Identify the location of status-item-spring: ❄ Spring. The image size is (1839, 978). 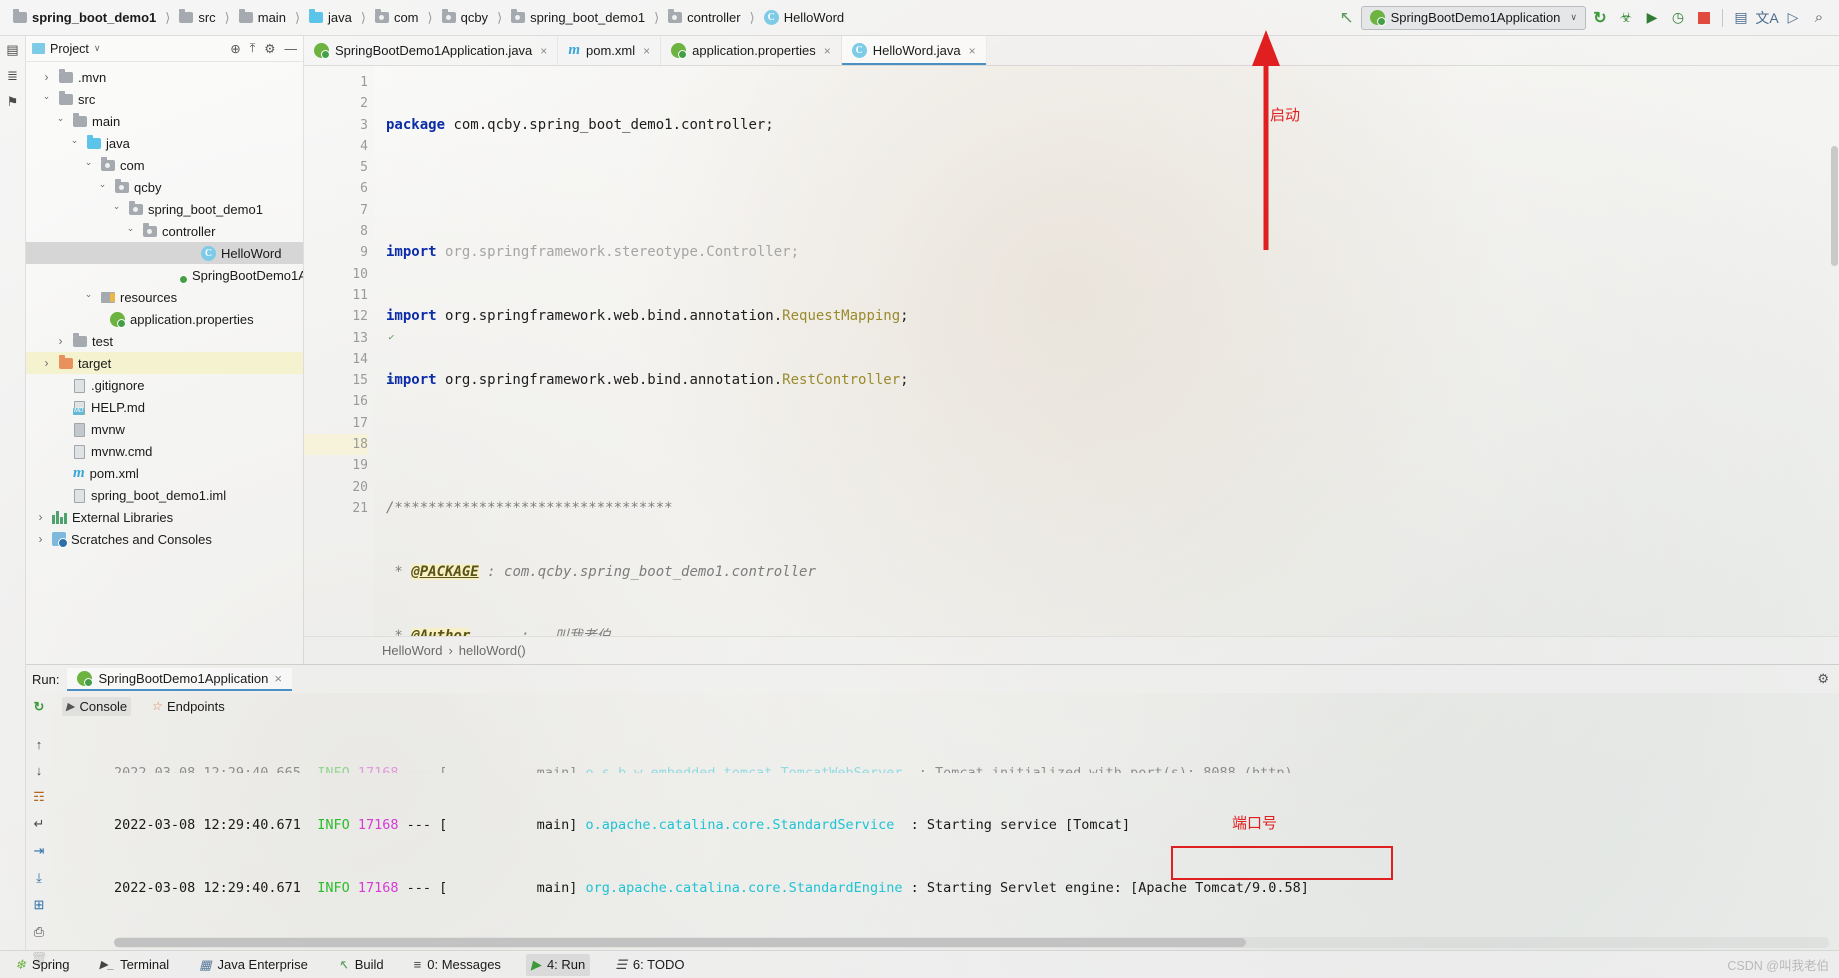
(42, 965).